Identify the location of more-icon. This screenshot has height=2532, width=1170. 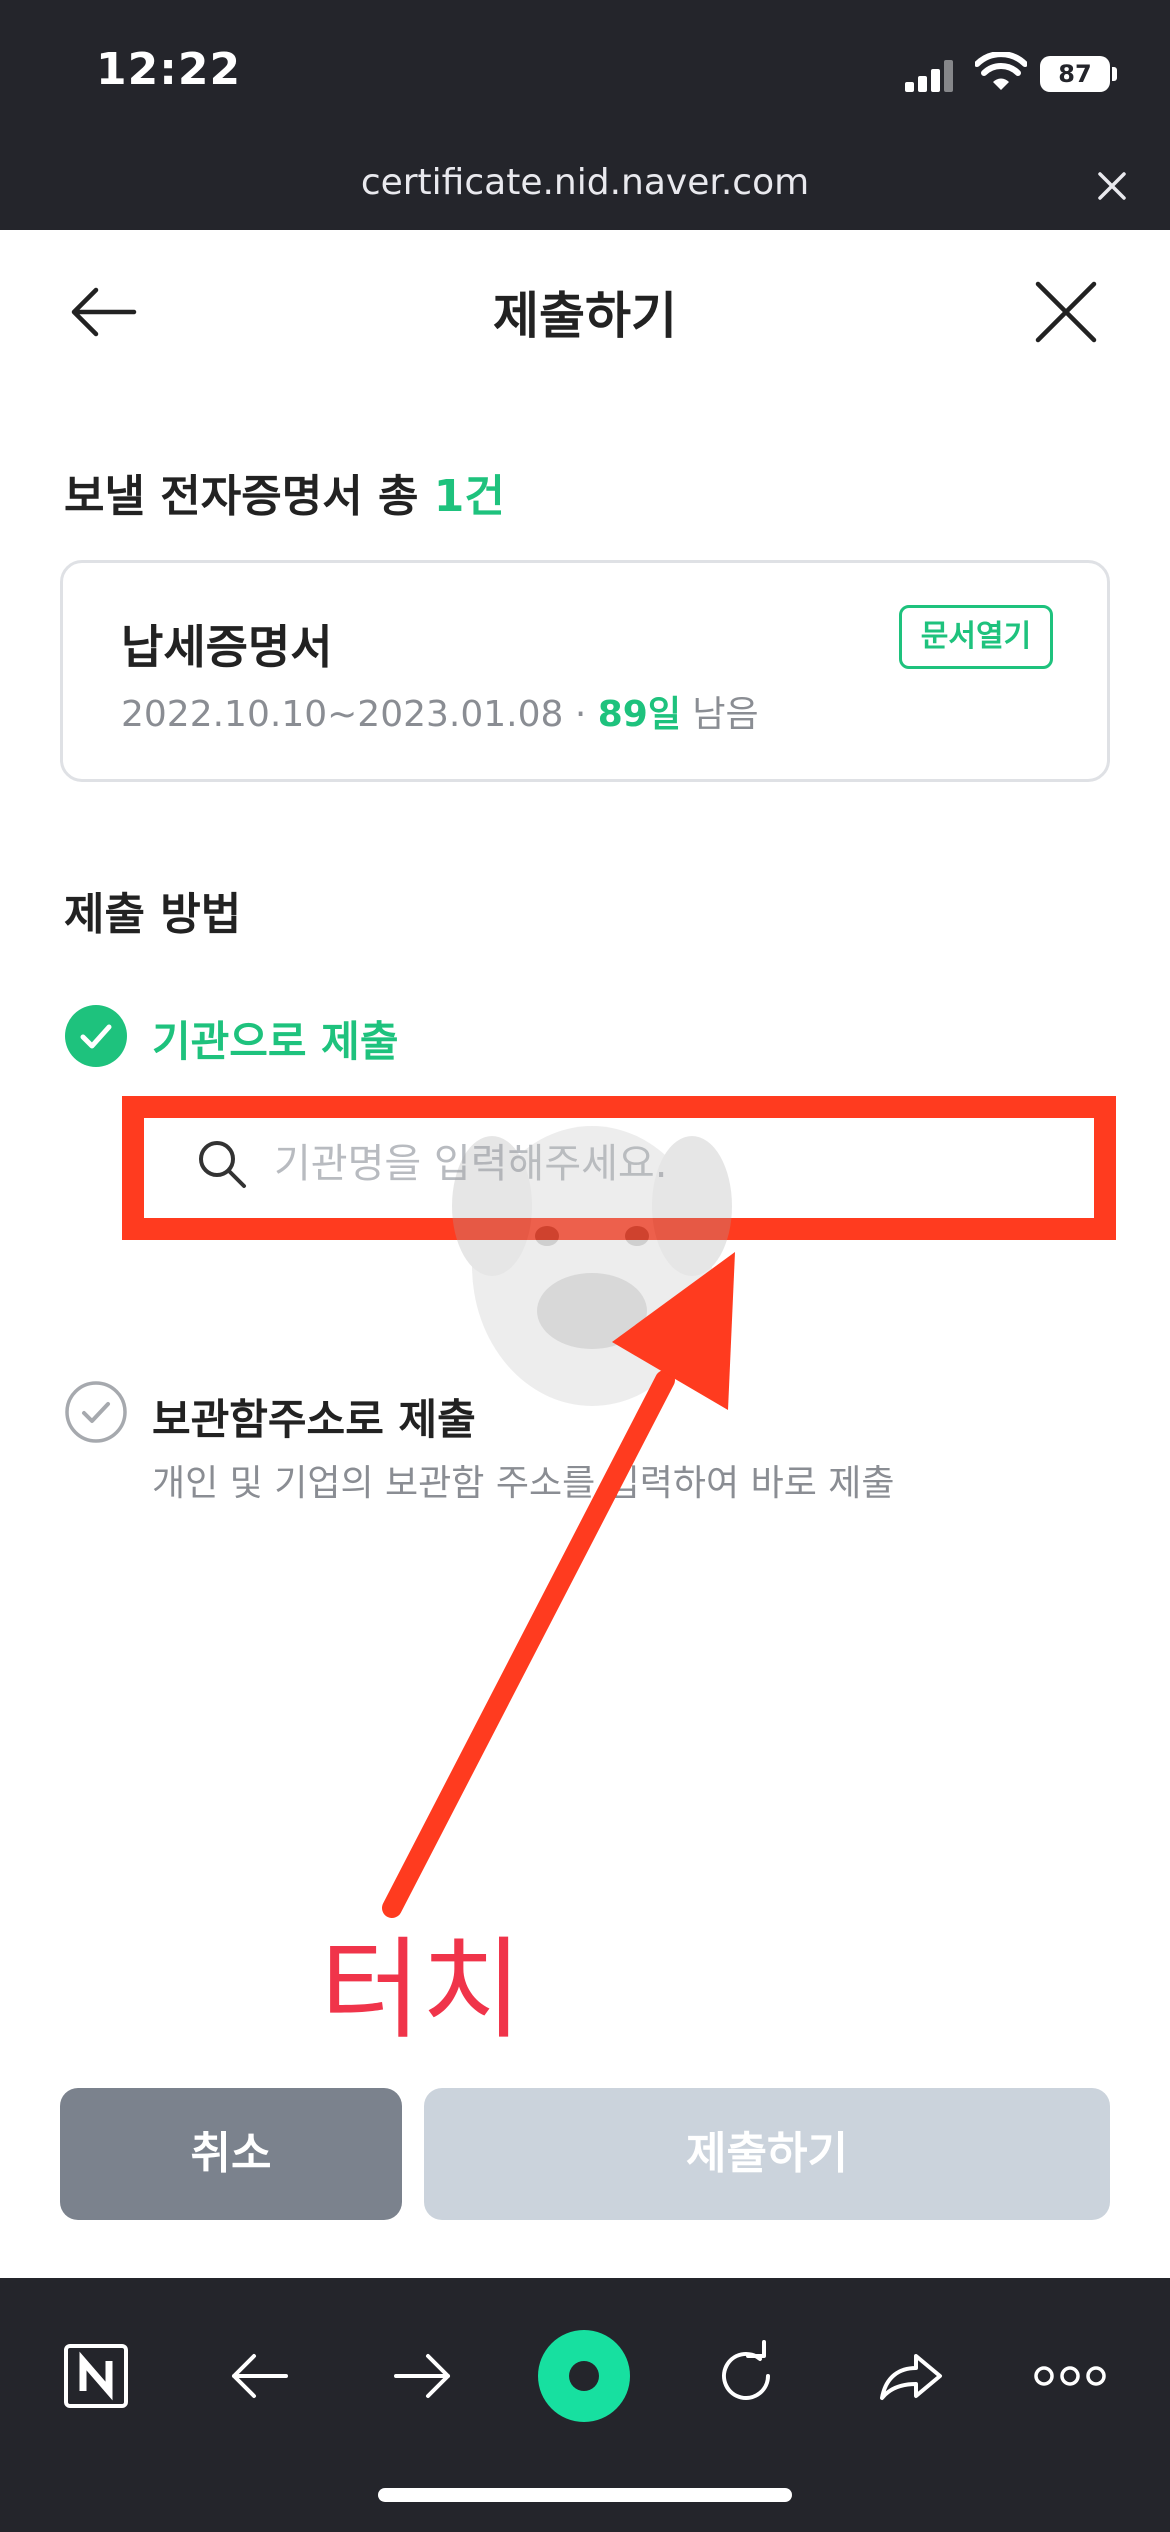
(1070, 2376).